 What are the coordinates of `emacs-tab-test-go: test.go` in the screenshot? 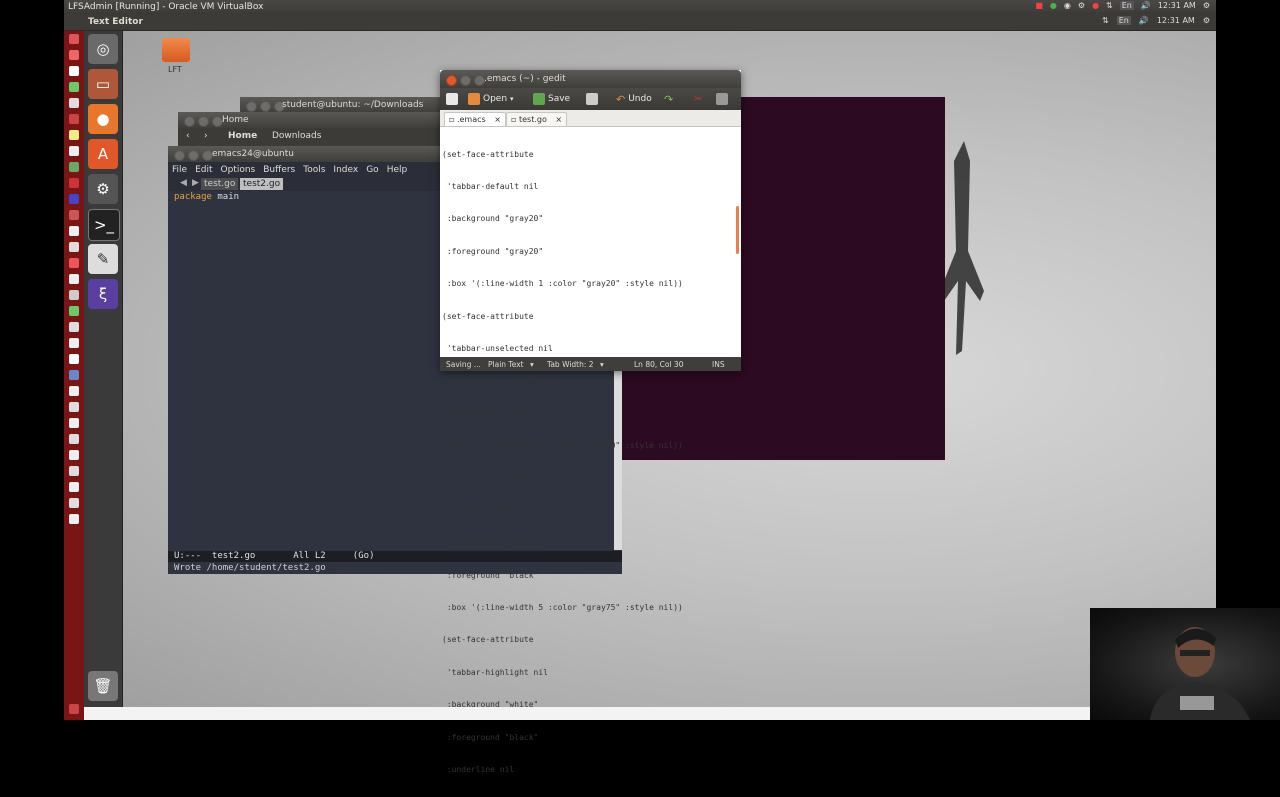 It's located at (220, 184).